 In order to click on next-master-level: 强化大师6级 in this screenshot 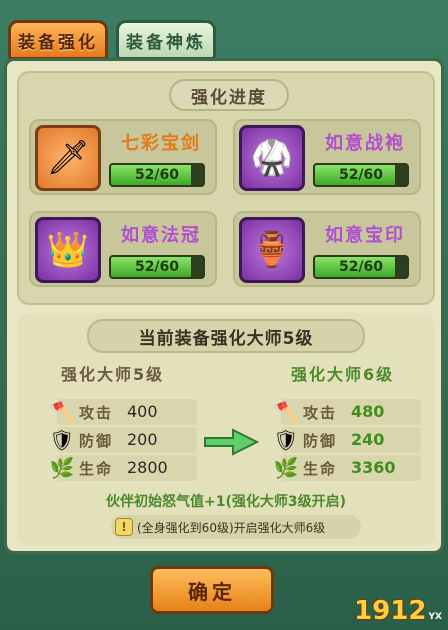, I will do `click(343, 374)`.